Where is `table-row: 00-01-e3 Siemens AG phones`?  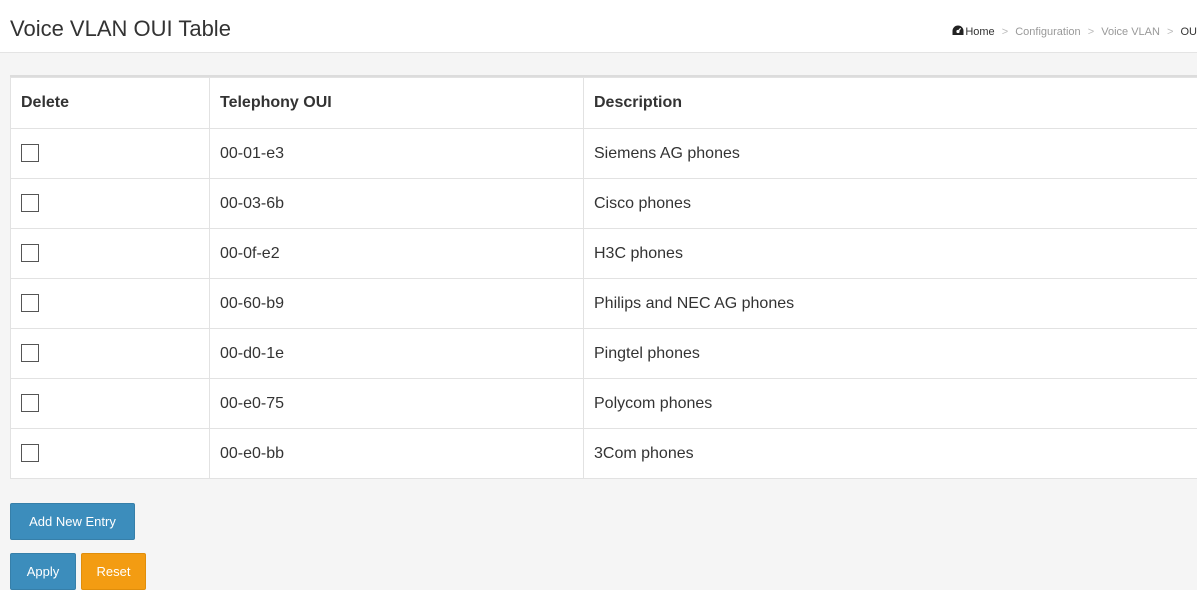
table-row: 00-01-e3 Siemens AG phones is located at coordinates (604, 154).